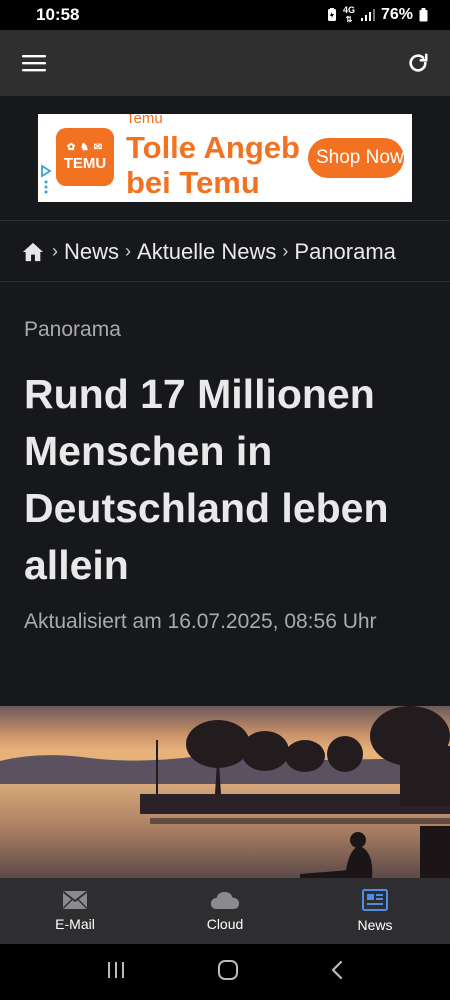  I want to click on article-updated-timestamp: Aktualisiert am 16.07.2025, 08:56 Uhr, so click(200, 621).